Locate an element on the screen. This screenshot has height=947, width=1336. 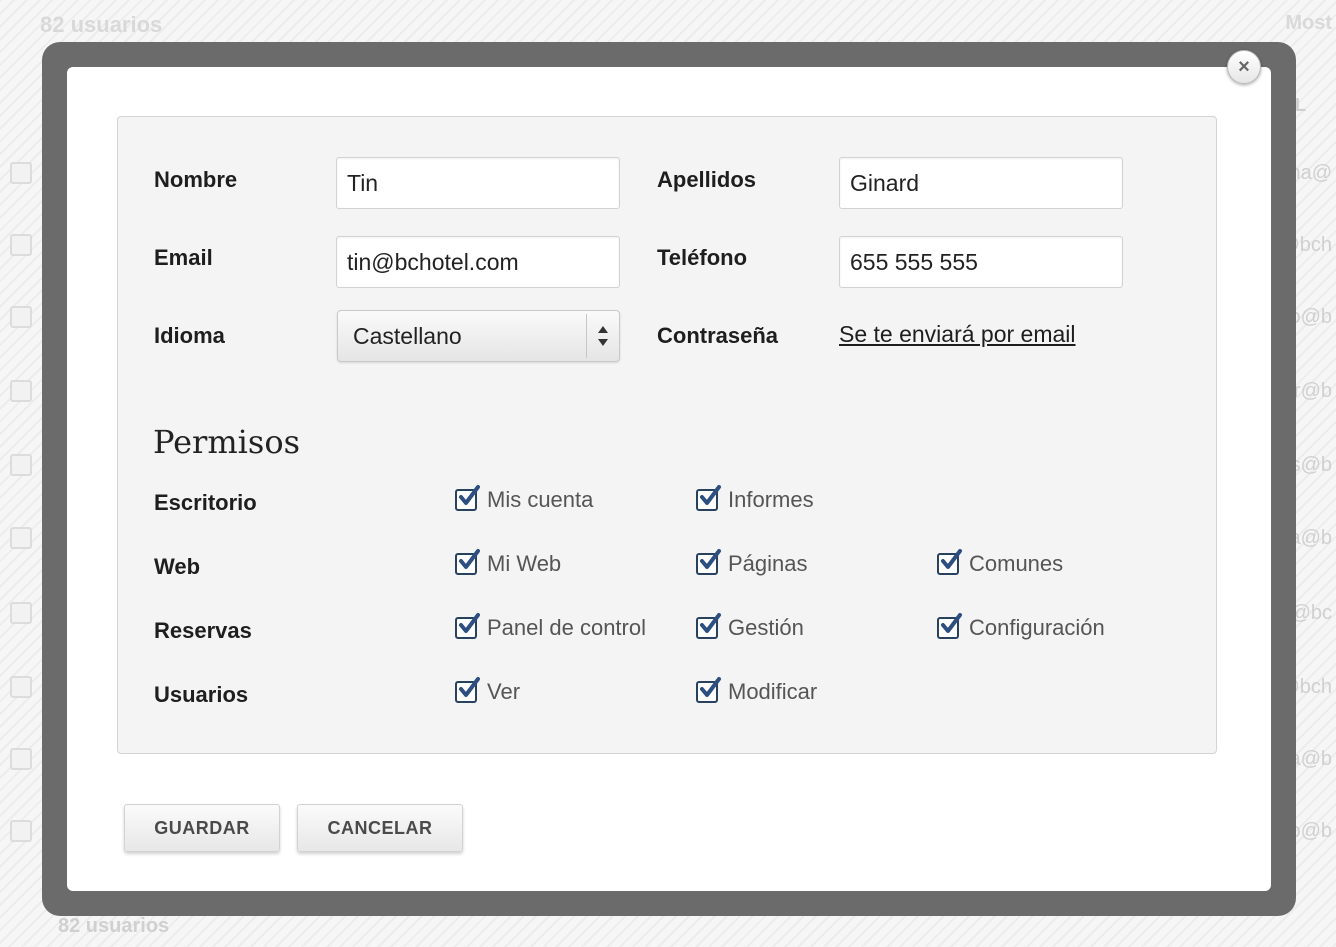
checkbox-informes: Informes is located at coordinates (755, 500).